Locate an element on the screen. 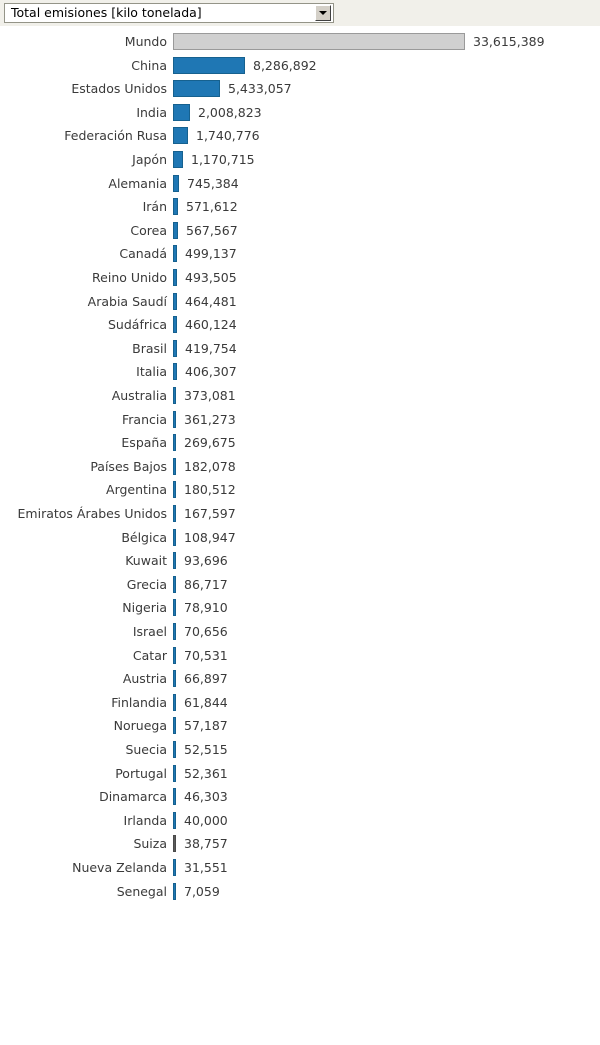 This screenshot has height=1045, width=600. chart-row: Australia 373,081 is located at coordinates (300, 396).